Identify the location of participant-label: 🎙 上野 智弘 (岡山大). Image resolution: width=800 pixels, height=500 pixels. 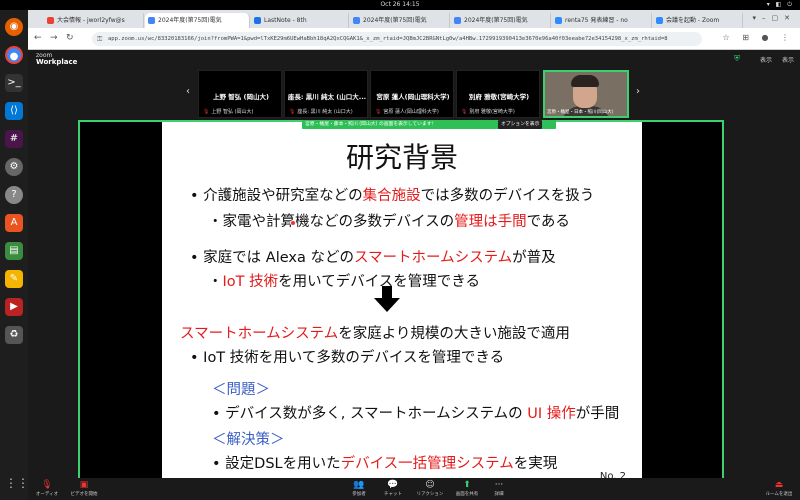
(228, 111).